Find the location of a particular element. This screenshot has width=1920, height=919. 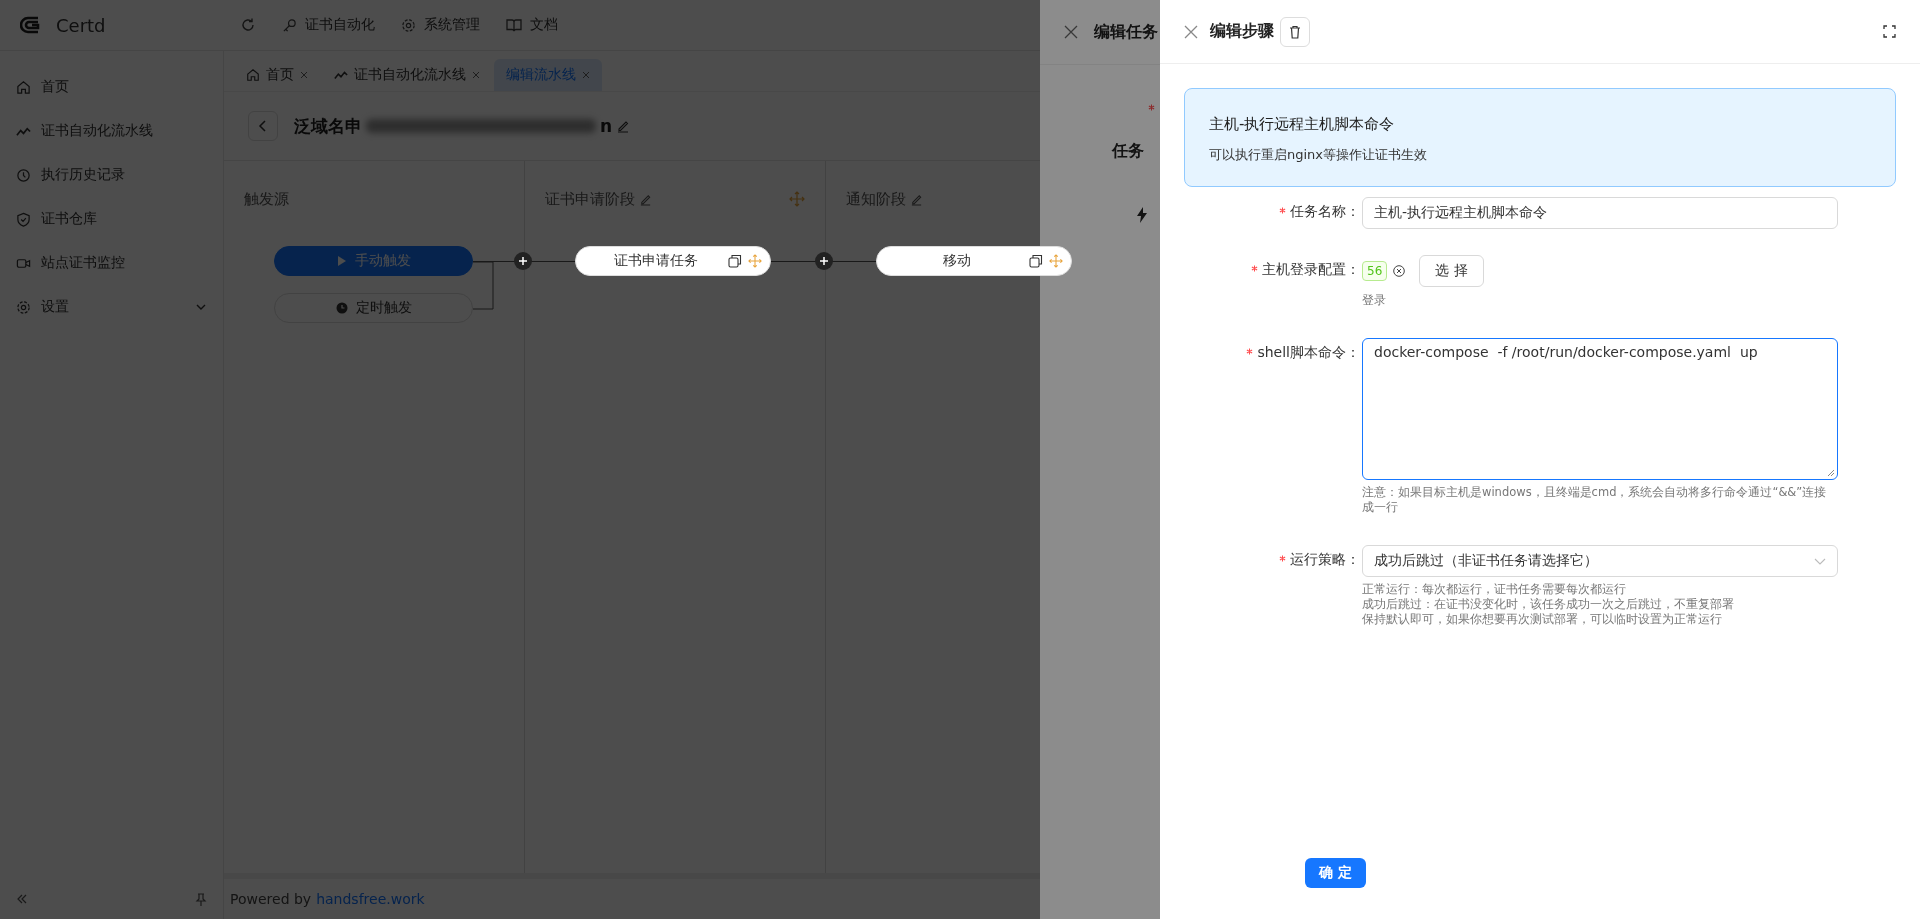

task-node: 证书申请任务 is located at coordinates (673, 261).